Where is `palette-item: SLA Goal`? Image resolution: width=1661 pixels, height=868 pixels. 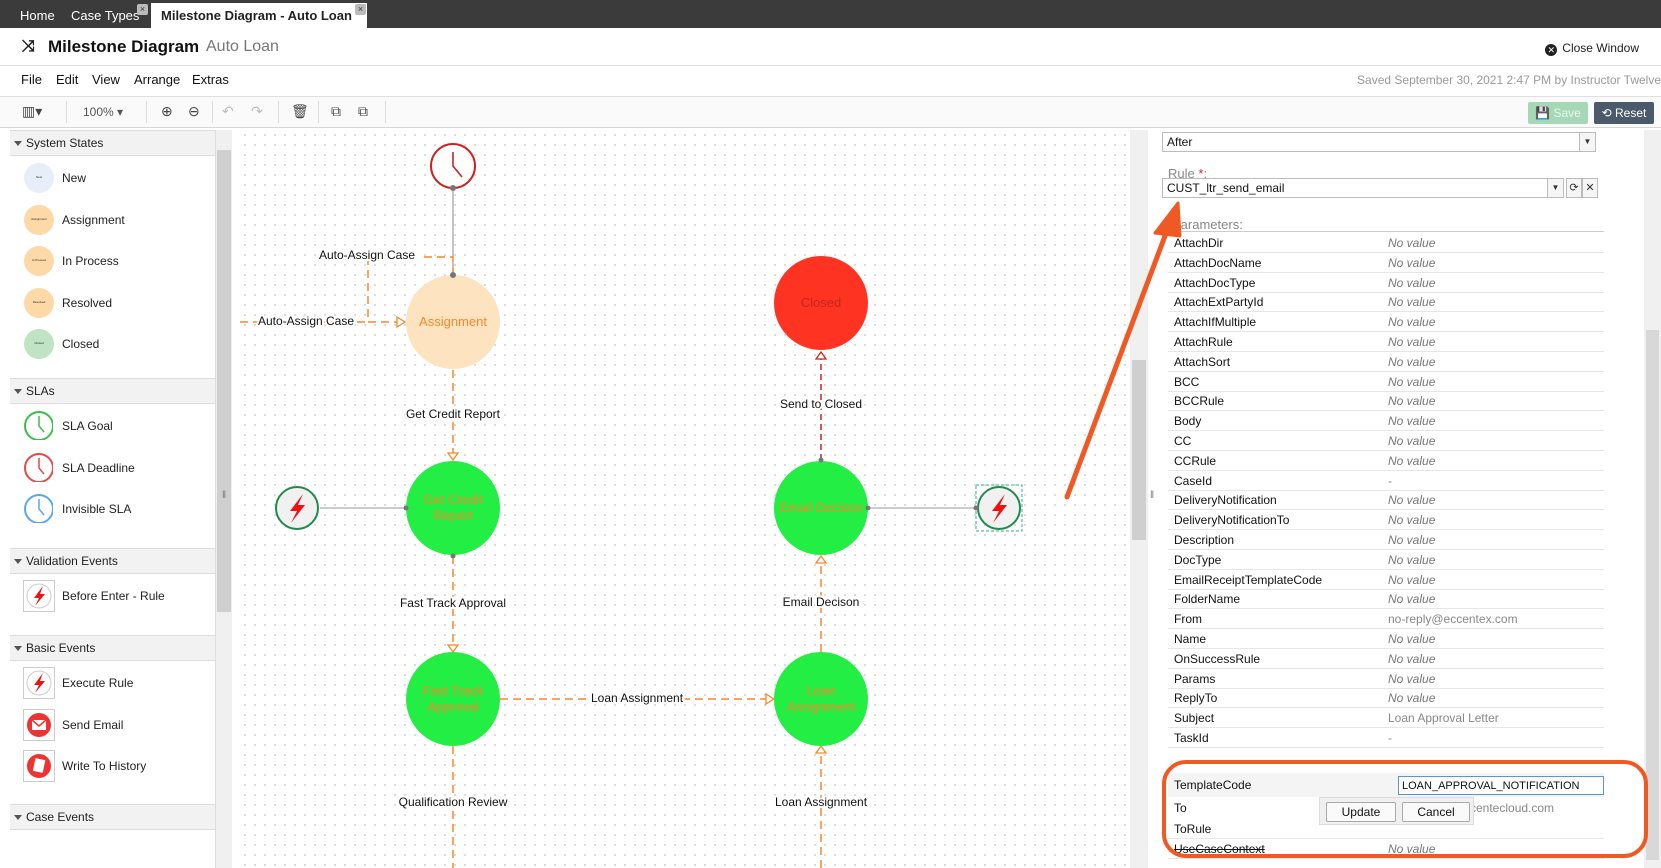
palette-item: SLA Goal is located at coordinates (112, 426).